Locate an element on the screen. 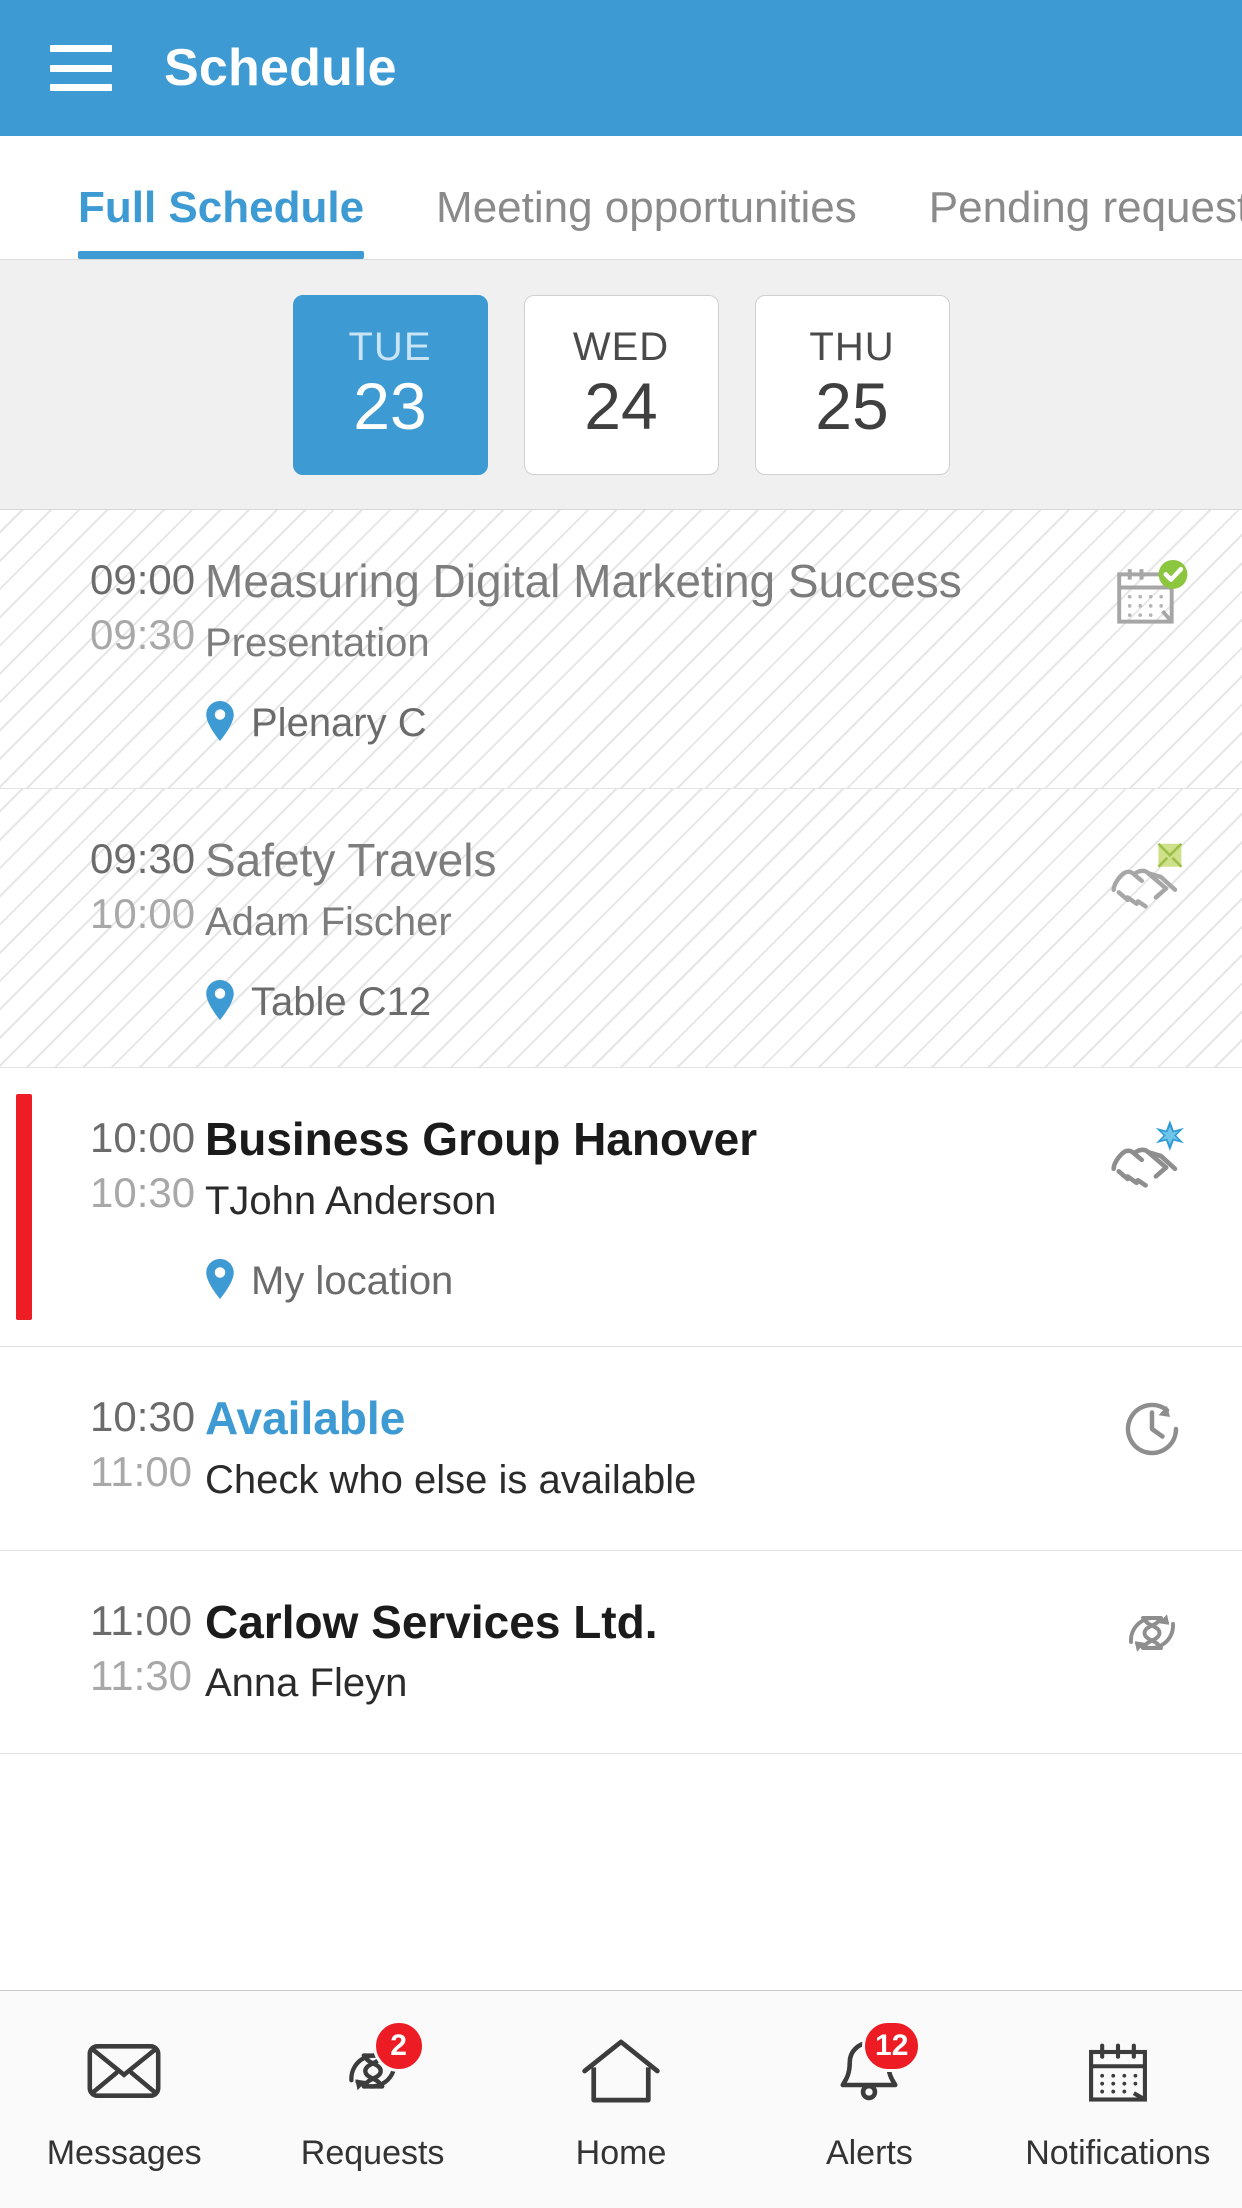 This screenshot has width=1242, height=2208. handshake-envelope-icon is located at coordinates (1152, 879).